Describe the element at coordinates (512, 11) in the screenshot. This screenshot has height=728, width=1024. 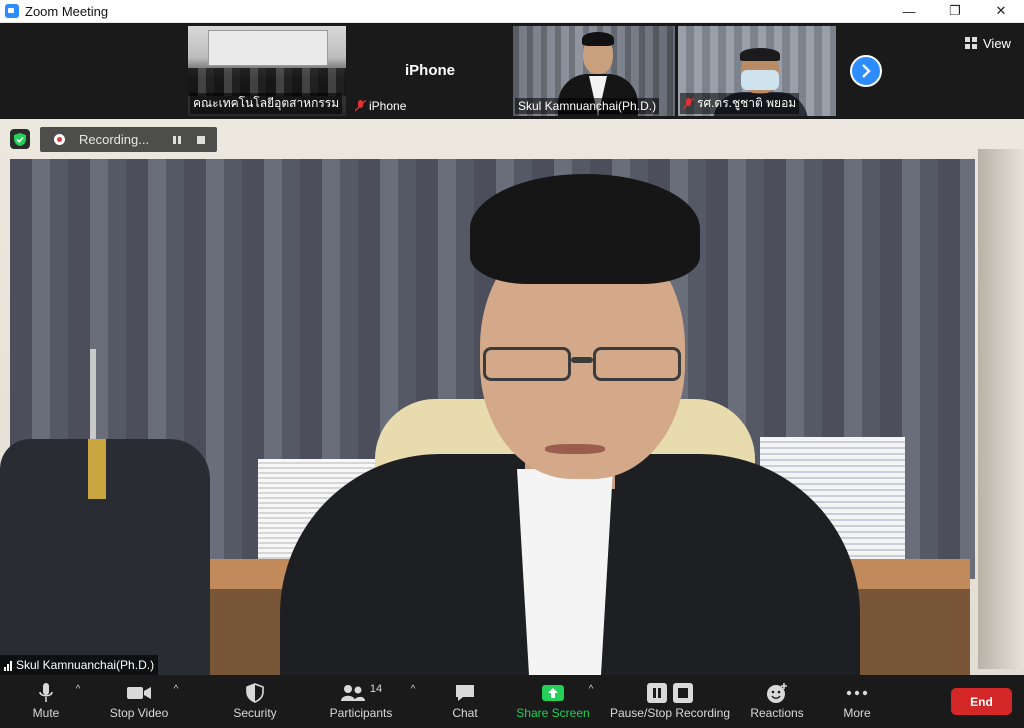
I see `title-bar: Zoom Meeting — ❐ ✕` at that location.